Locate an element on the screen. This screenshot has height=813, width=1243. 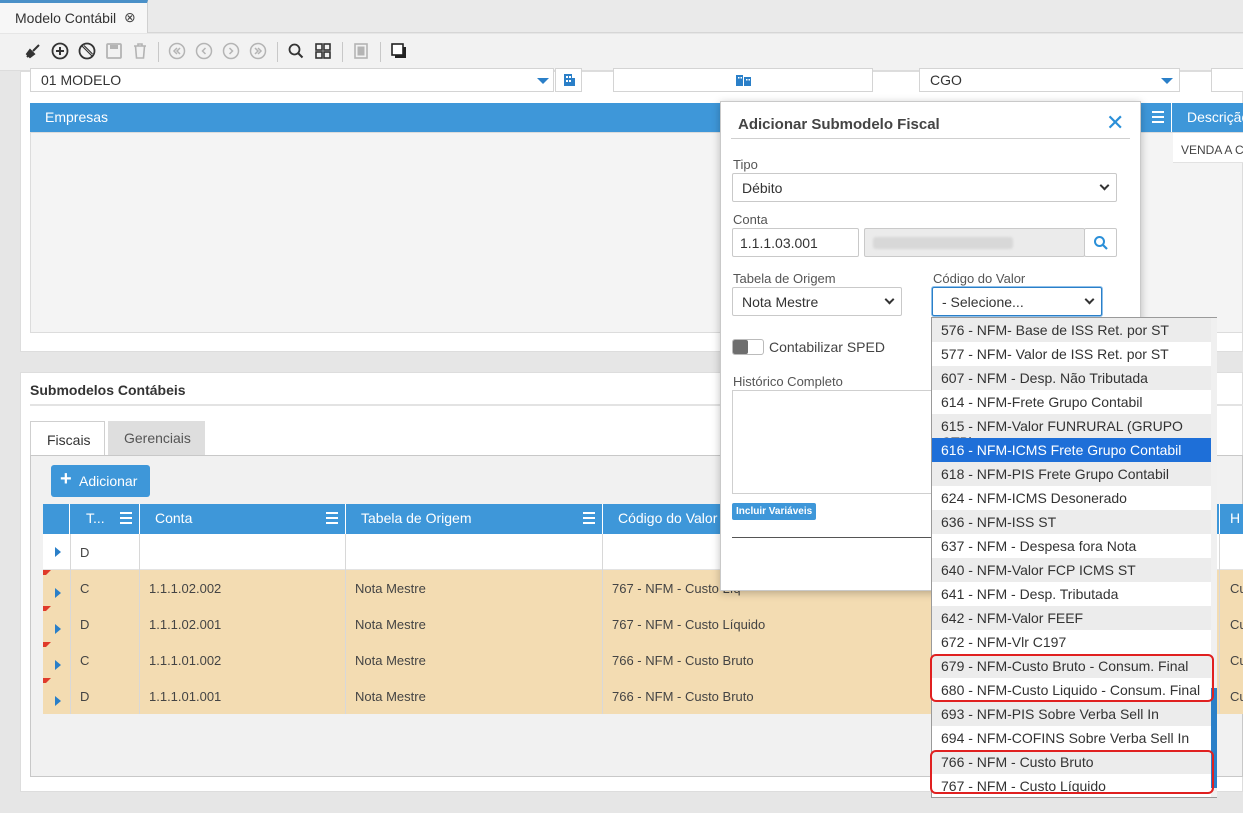
close-icon: ✕ is located at coordinates (1115, 123).